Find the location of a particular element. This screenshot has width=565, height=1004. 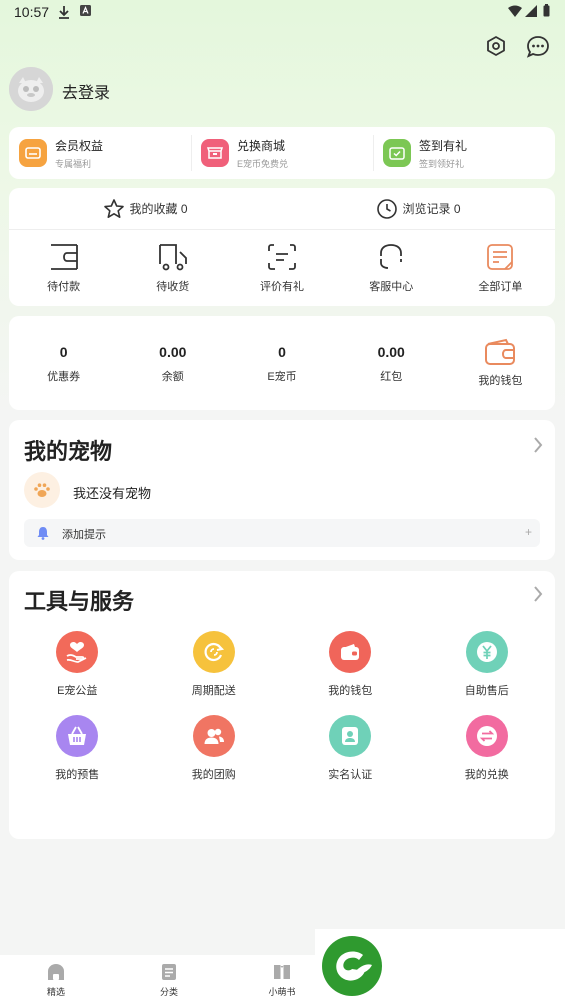

pet-avatar is located at coordinates (42, 490).